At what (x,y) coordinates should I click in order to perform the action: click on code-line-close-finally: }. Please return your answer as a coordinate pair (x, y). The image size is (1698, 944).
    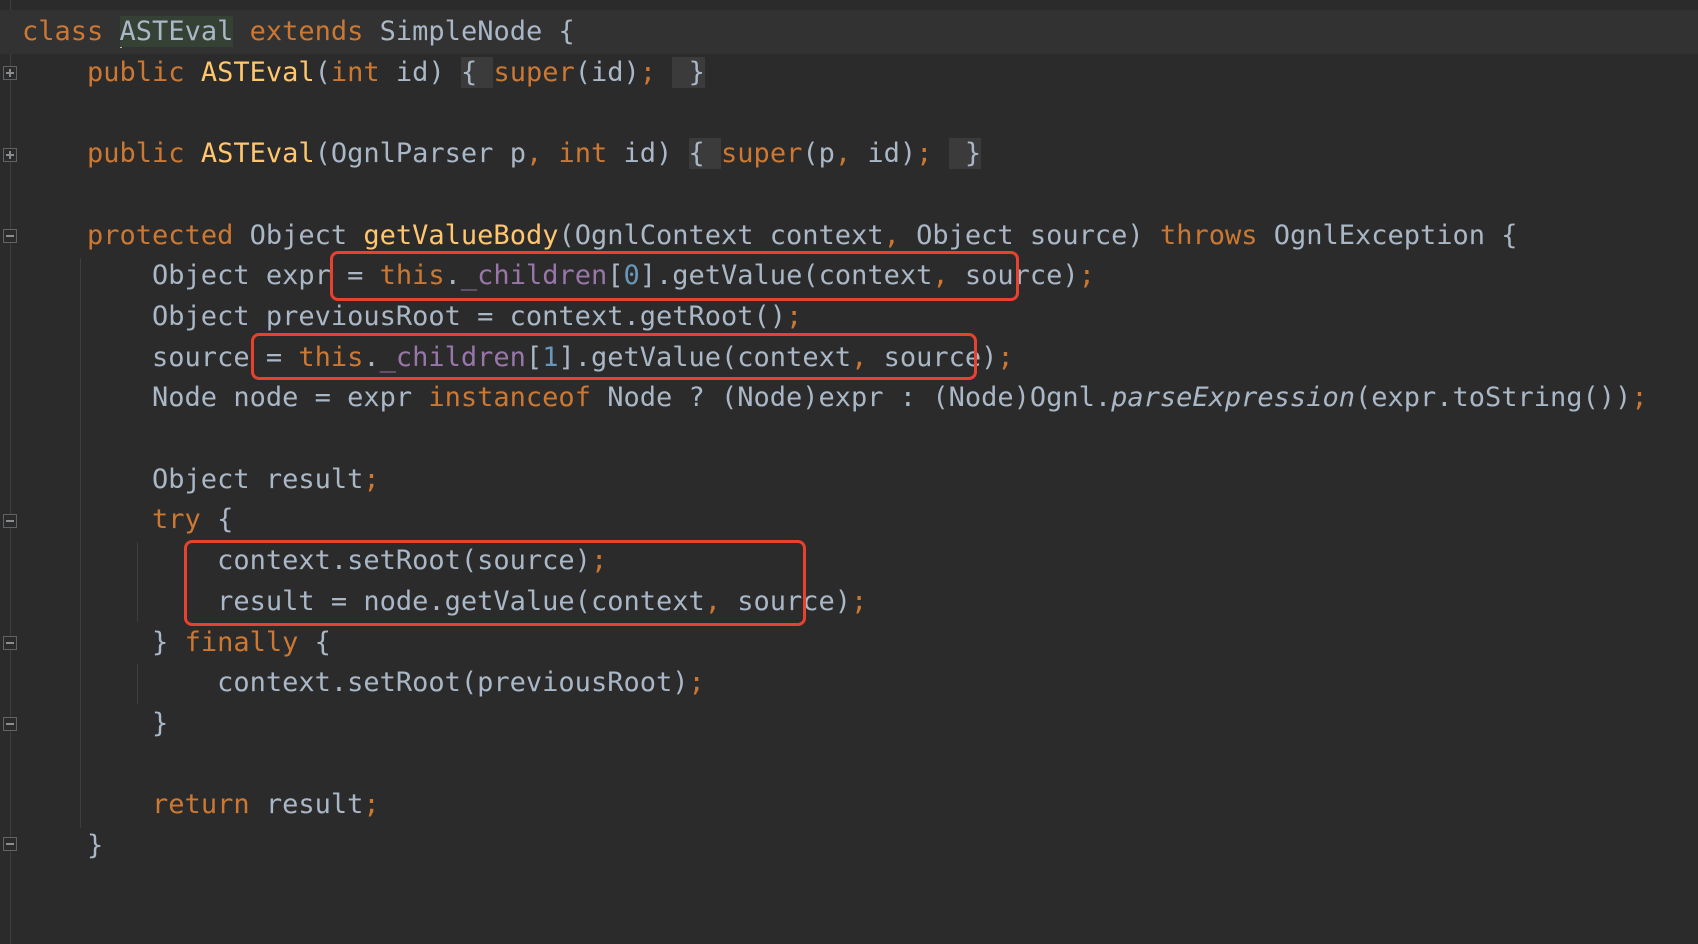
    Looking at the image, I should click on (95, 724).